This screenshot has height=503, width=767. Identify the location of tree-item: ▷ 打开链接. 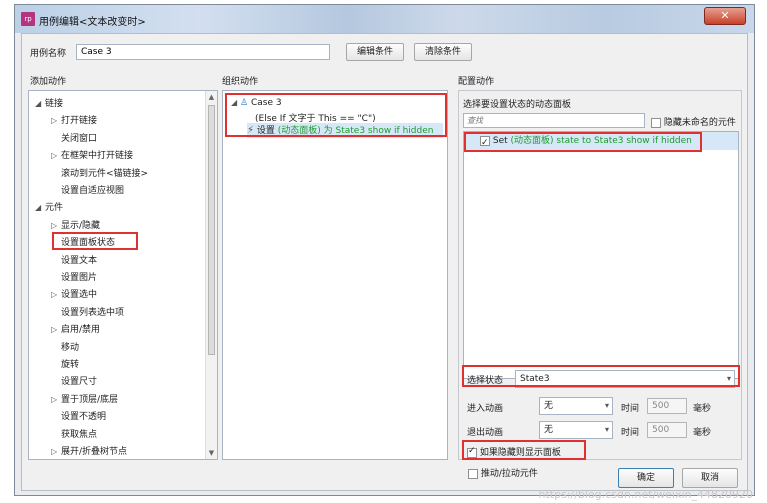
(74, 121).